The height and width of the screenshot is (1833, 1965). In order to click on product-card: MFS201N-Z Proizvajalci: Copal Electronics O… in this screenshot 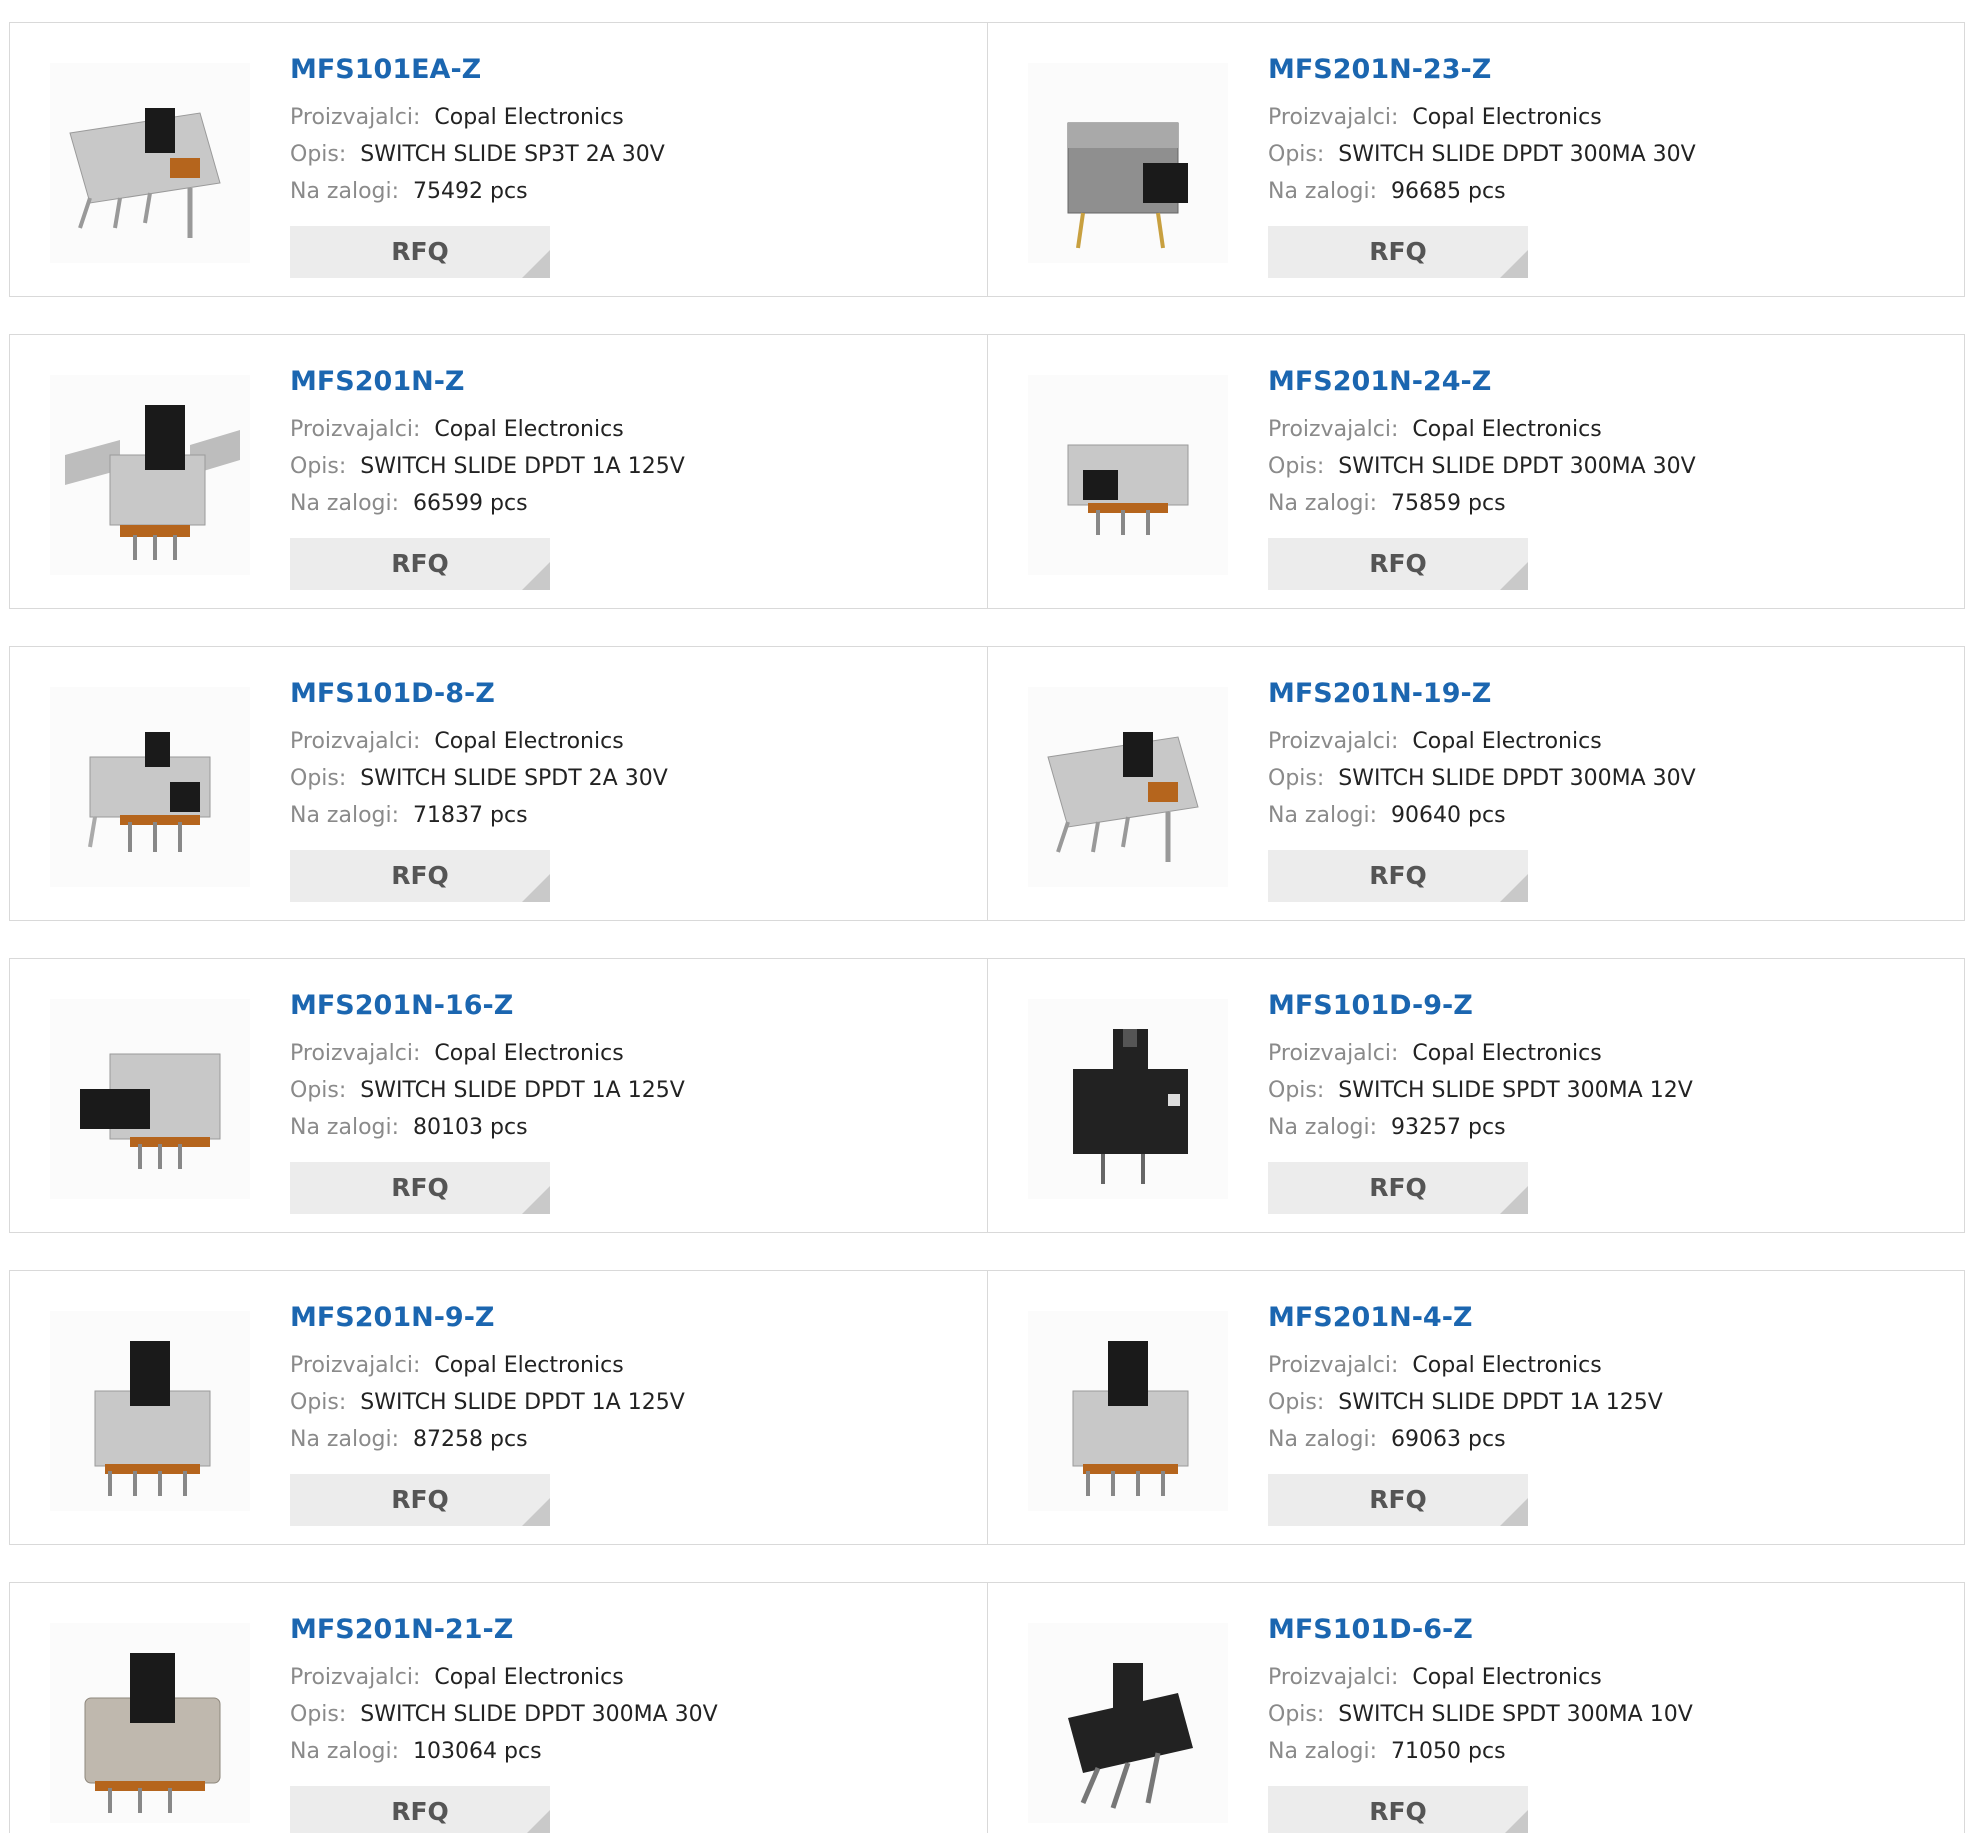, I will do `click(498, 471)`.